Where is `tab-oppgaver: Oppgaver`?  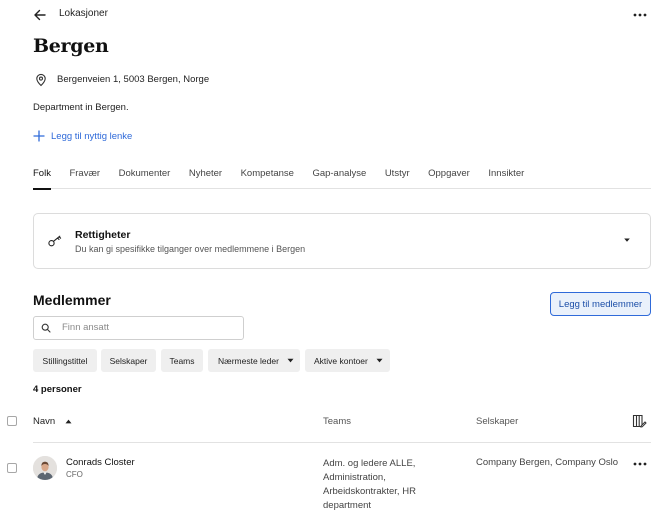 tab-oppgaver: Oppgaver is located at coordinates (449, 178).